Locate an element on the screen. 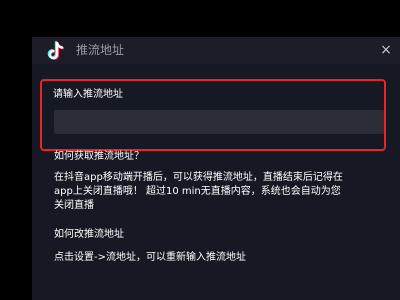 The height and width of the screenshot is (300, 400). push-url-label: 请输入推流地址 is located at coordinates (88, 94).